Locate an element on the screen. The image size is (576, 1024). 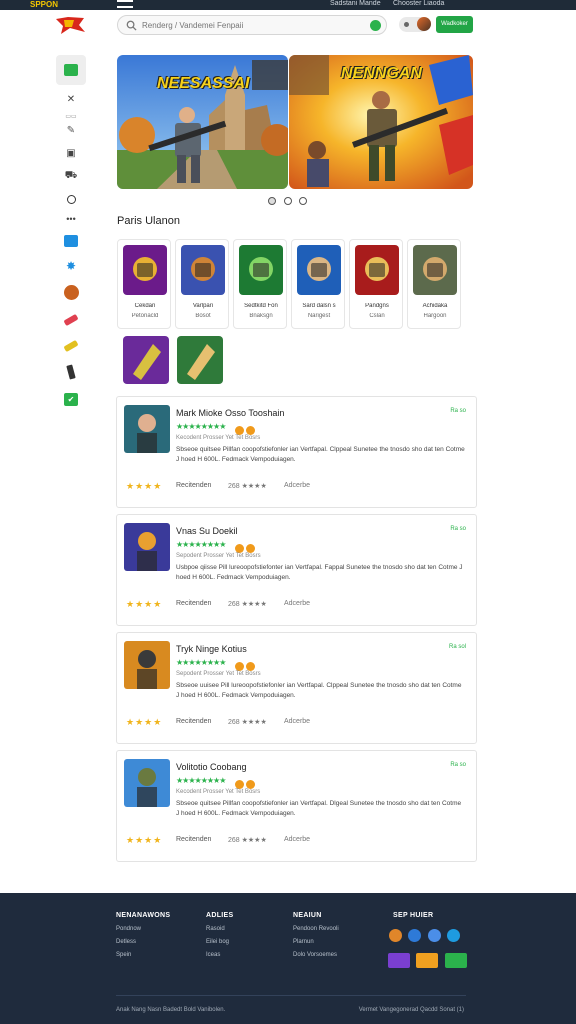
avatar is located at coordinates (424, 24).